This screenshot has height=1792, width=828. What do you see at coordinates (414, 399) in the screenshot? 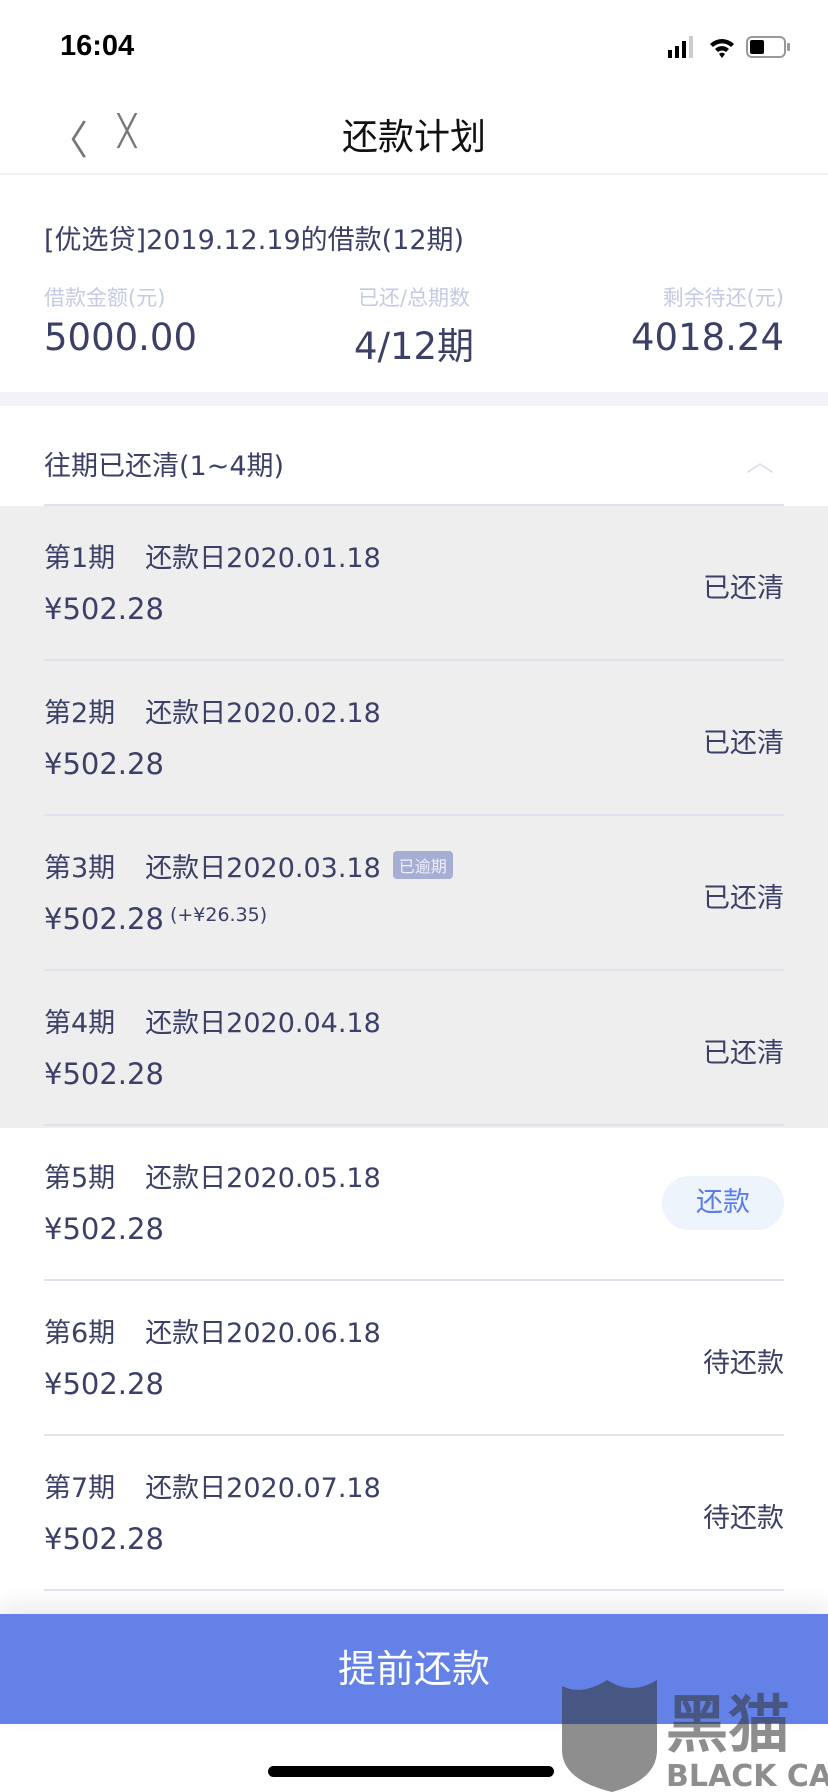
I see `section-gap` at bounding box center [414, 399].